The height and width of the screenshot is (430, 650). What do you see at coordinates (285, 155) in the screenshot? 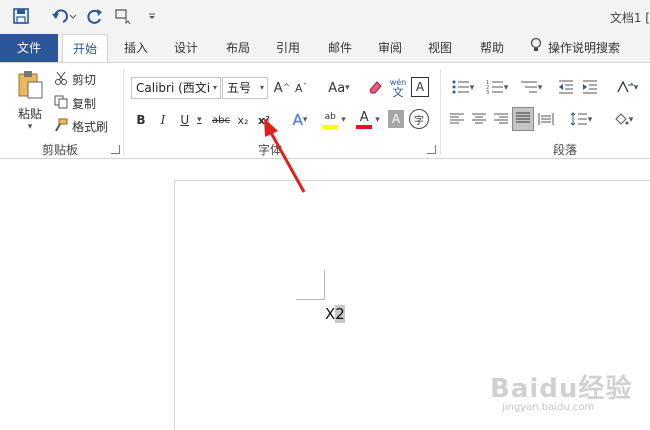
I see `red-arrow-annotation` at bounding box center [285, 155].